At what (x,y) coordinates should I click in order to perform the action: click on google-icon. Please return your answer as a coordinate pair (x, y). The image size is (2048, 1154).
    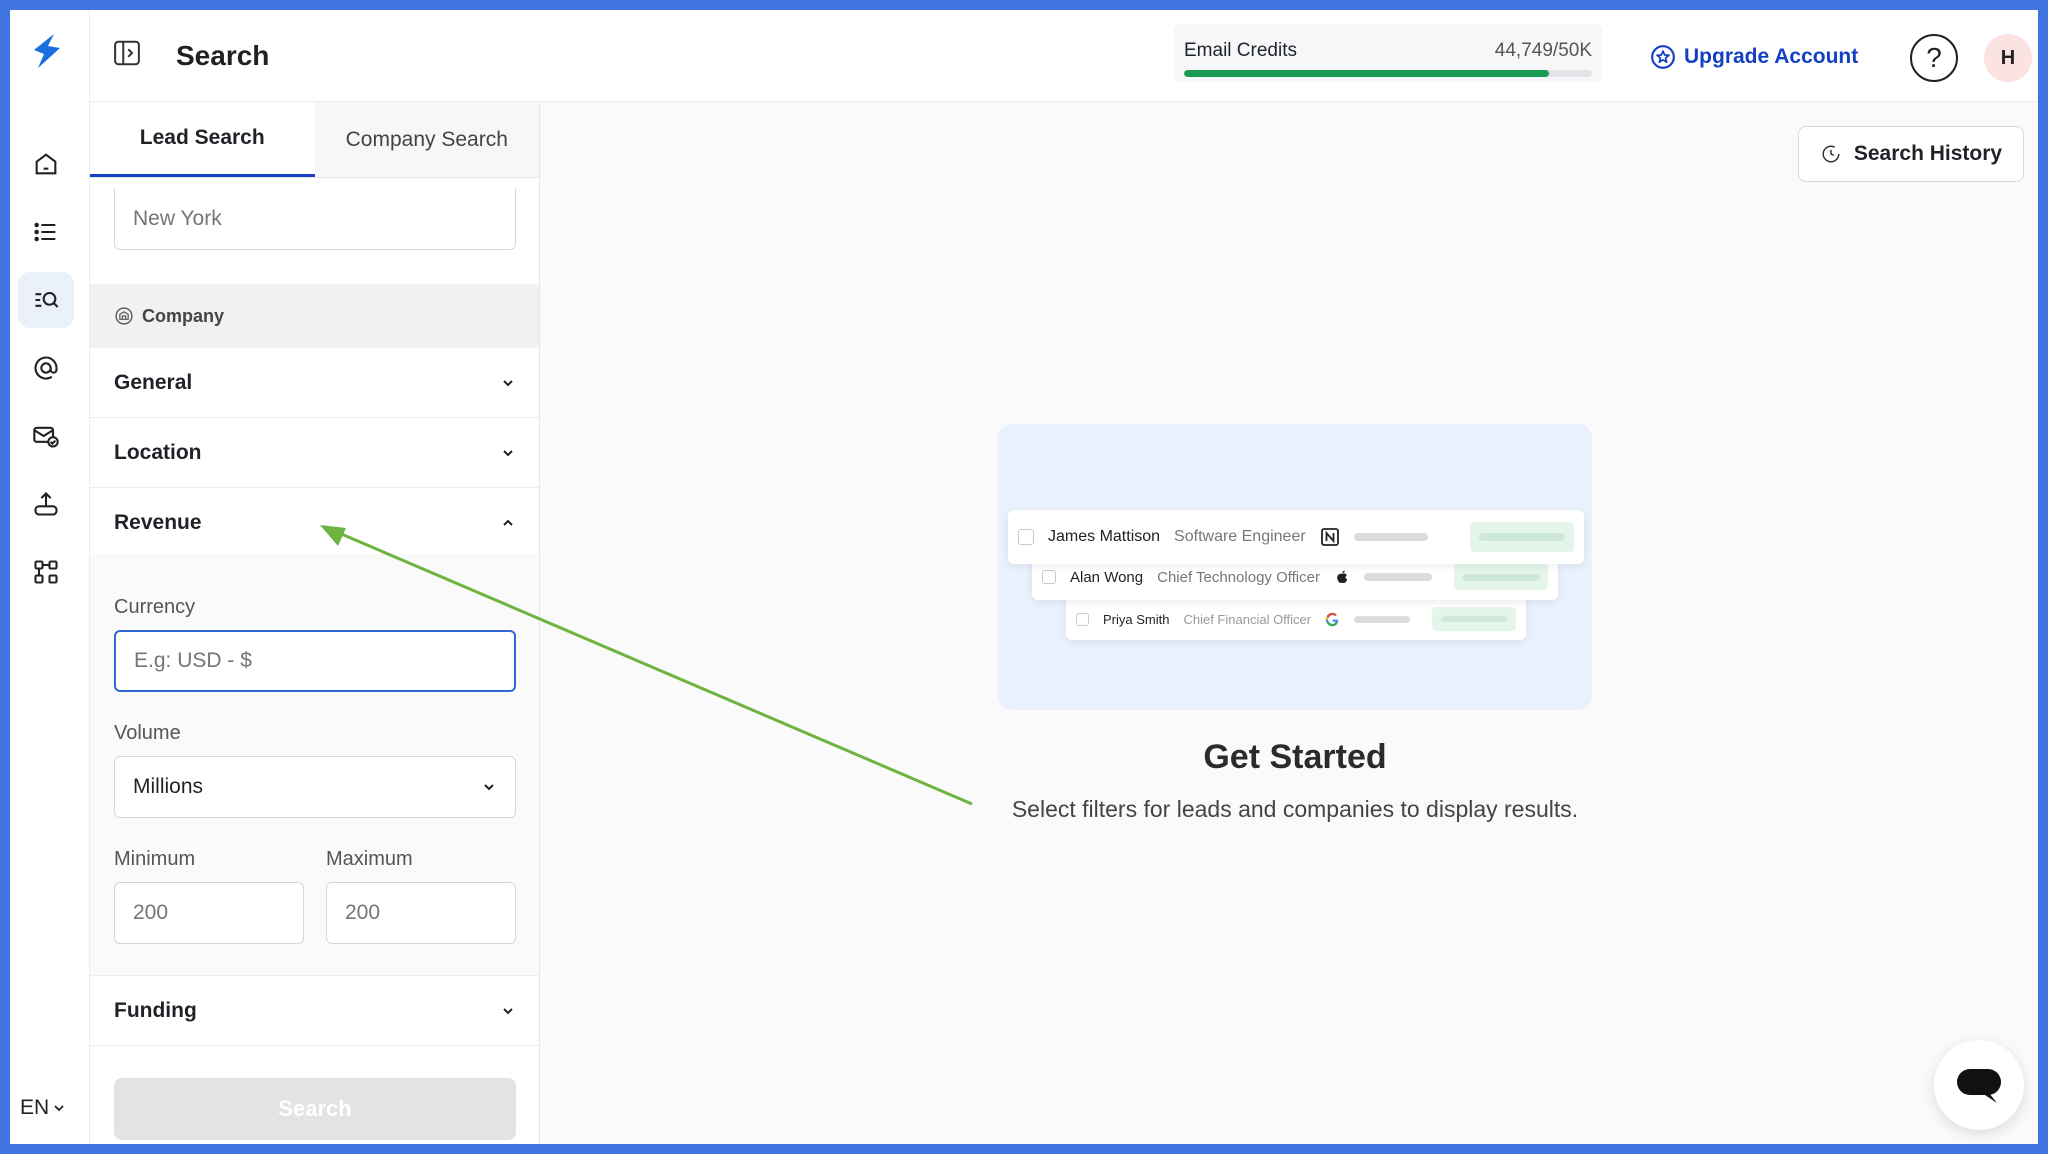
    Looking at the image, I should click on (1332, 619).